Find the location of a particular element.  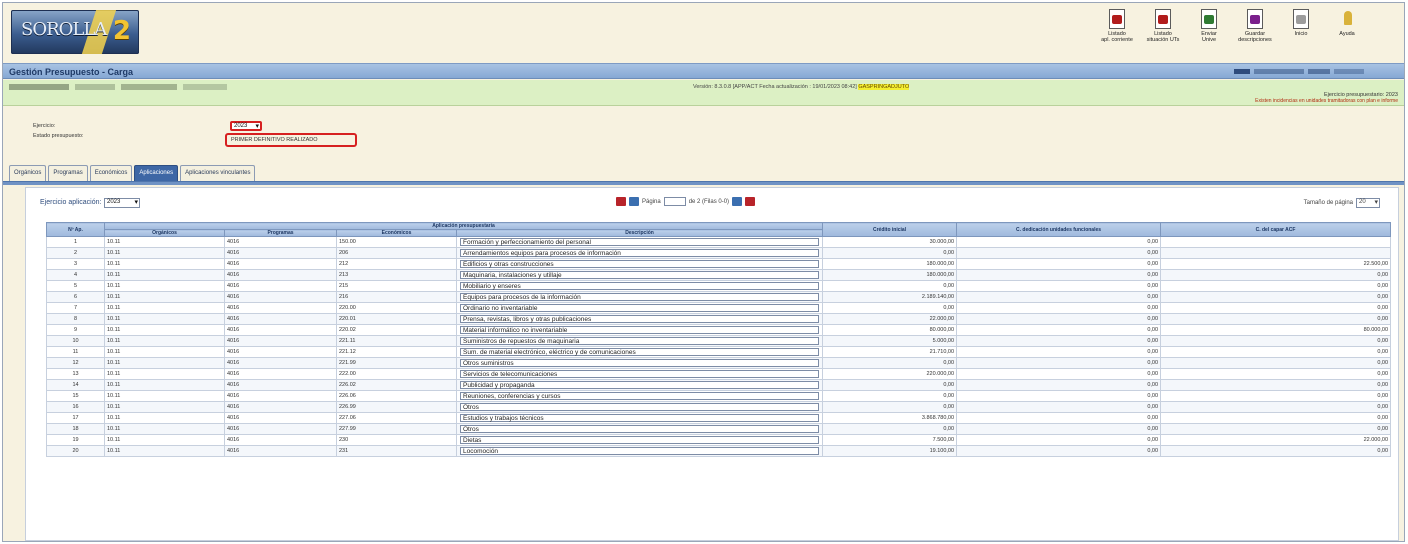

descripcion-input: Estudios y trabajos técnicos is located at coordinates (640, 418).